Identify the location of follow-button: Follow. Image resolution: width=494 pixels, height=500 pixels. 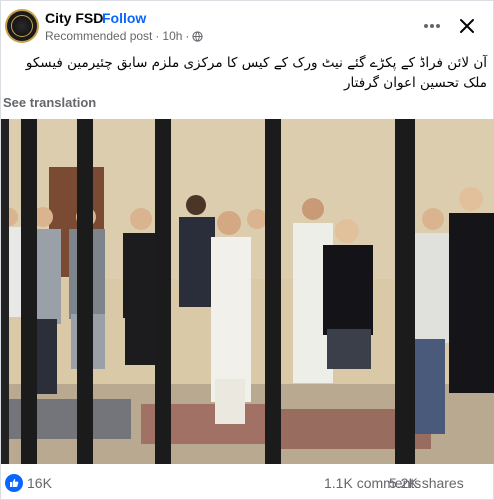
(124, 18).